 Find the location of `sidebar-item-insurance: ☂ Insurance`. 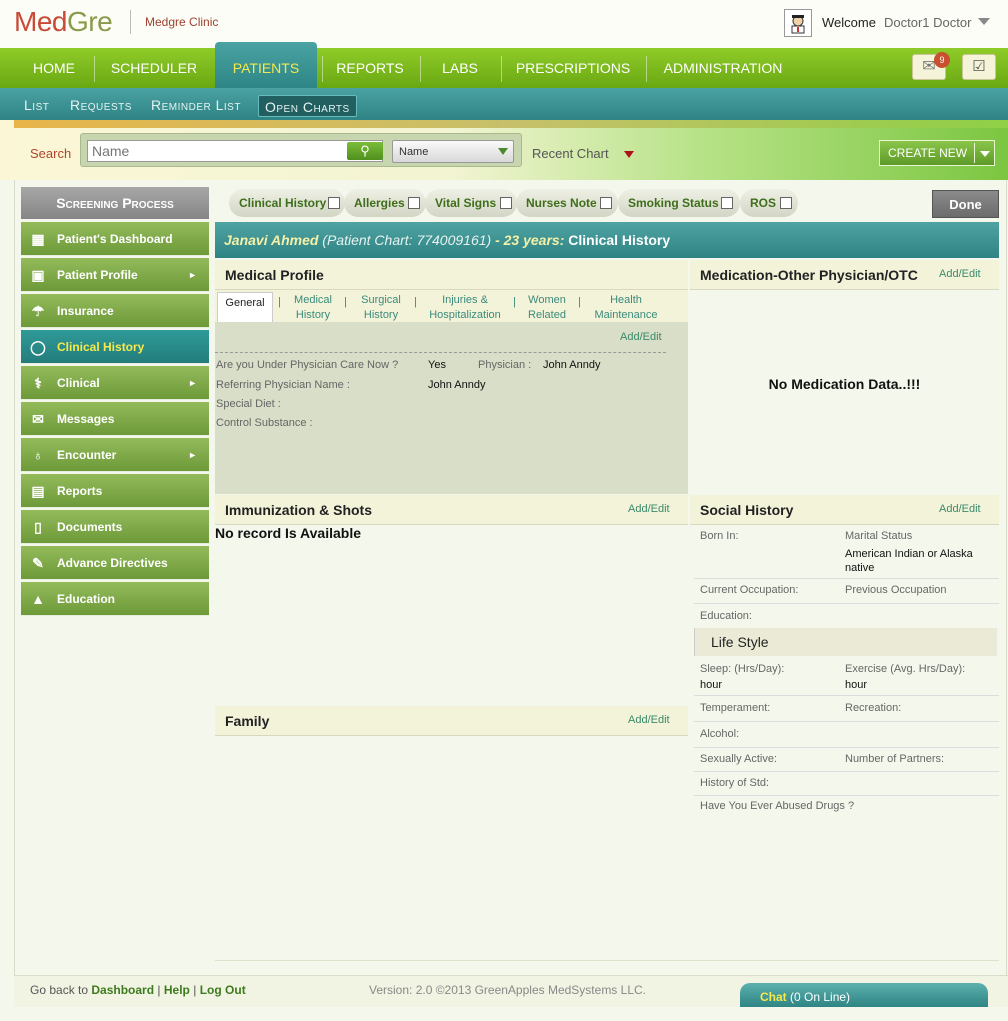

sidebar-item-insurance: ☂ Insurance is located at coordinates (115, 311).